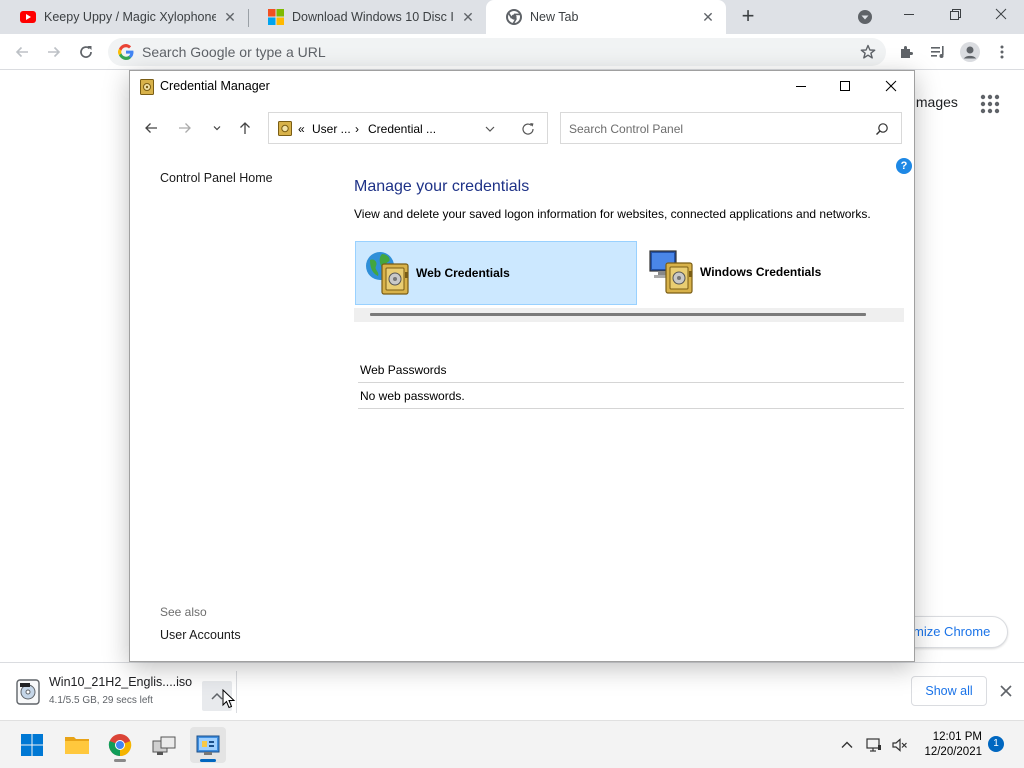 This screenshot has width=1024, height=768. I want to click on control-panel-home-link: Control Panel Home, so click(216, 178).